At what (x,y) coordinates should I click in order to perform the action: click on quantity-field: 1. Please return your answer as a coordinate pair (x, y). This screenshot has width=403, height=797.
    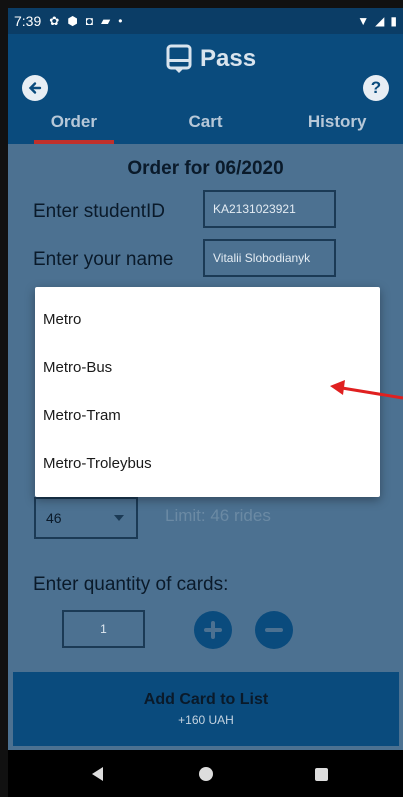
    Looking at the image, I should click on (103, 629).